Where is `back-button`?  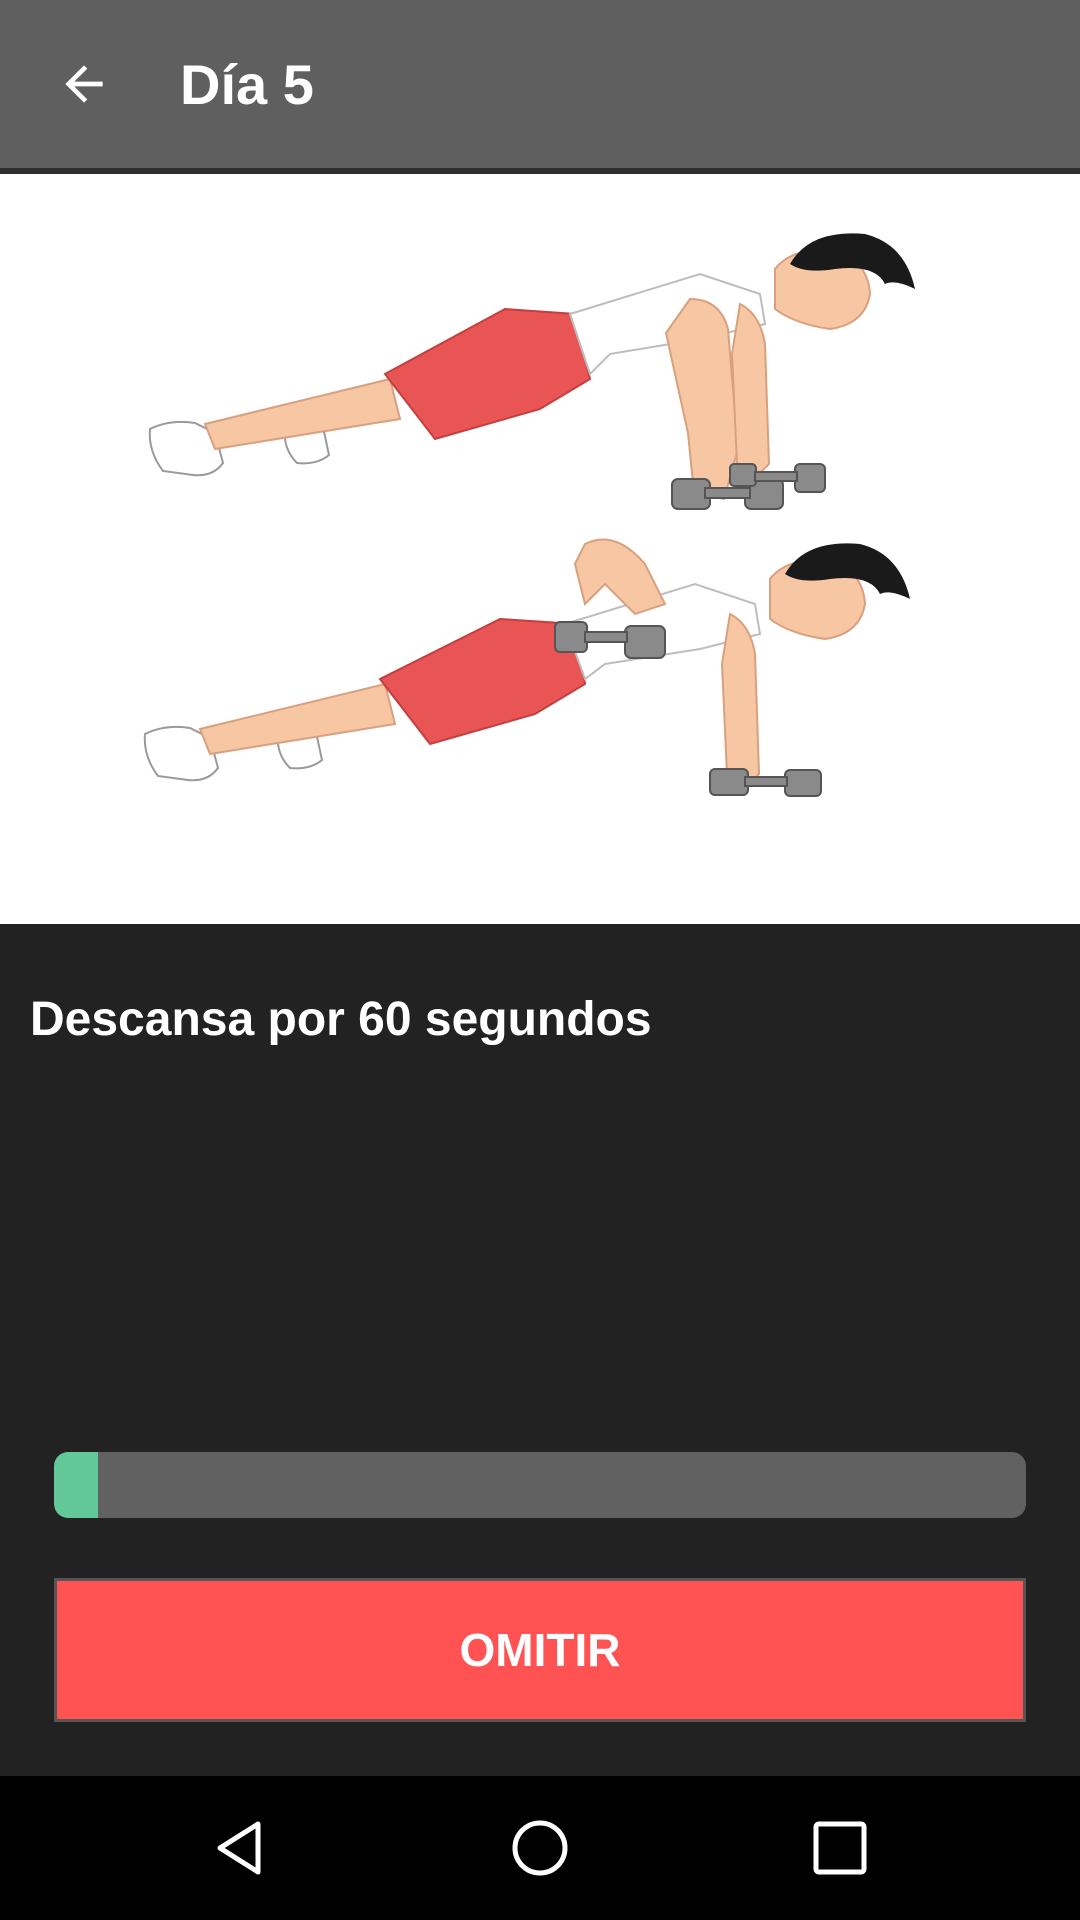
back-button is located at coordinates (84, 84).